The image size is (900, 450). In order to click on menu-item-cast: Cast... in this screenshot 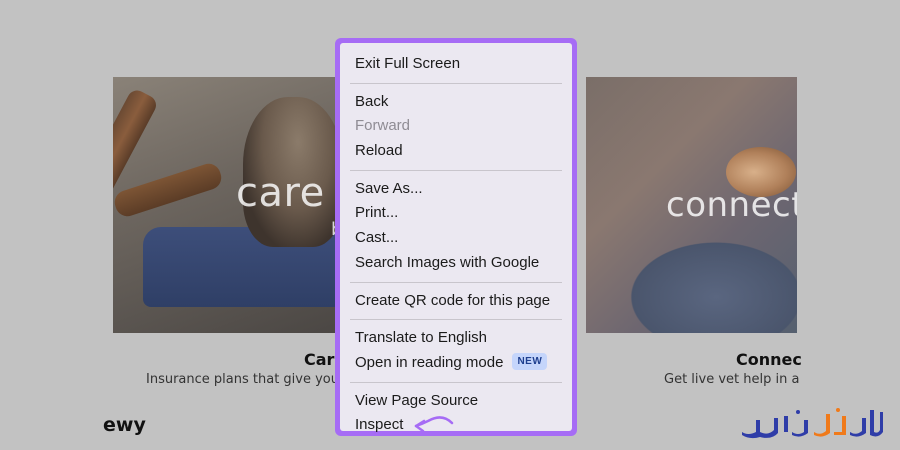, I will do `click(456, 238)`.